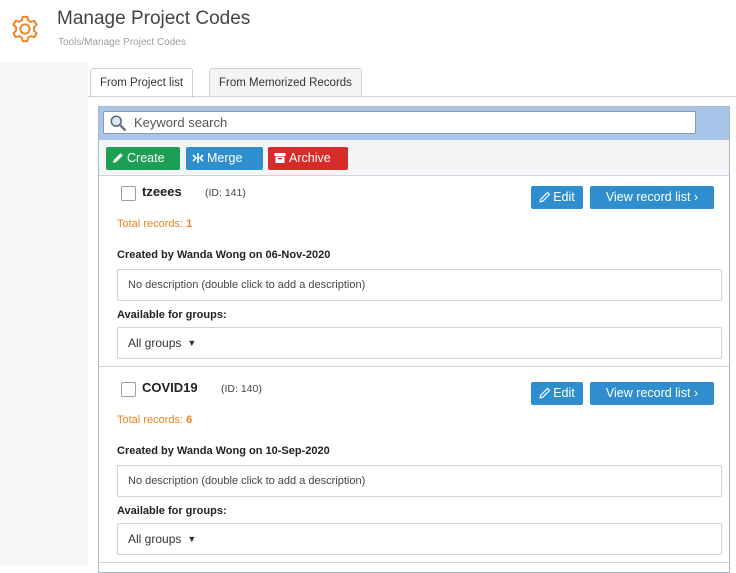 The image size is (736, 573). What do you see at coordinates (412, 96) in the screenshot?
I see `tab-divider` at bounding box center [412, 96].